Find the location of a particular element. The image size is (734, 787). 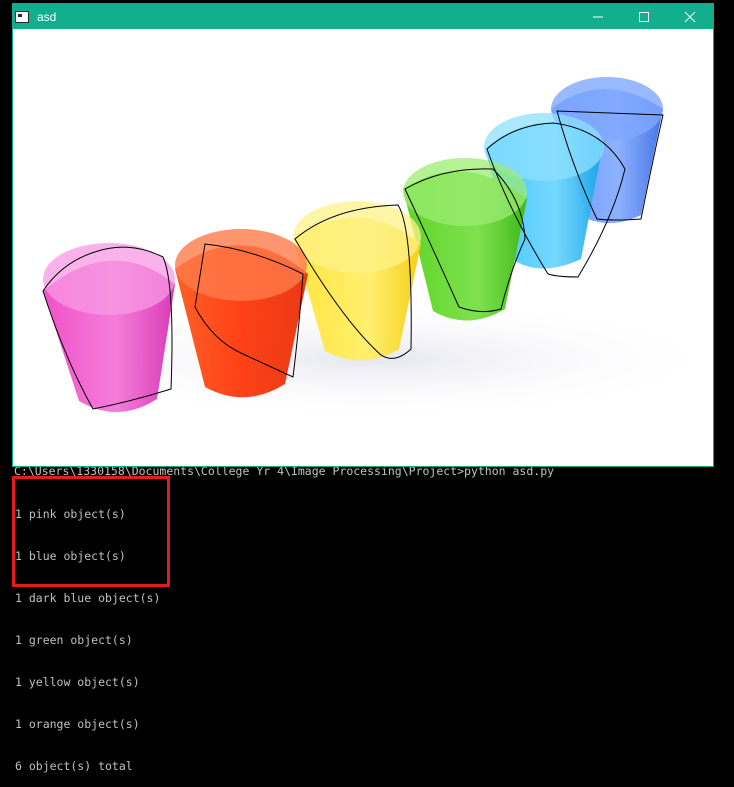

maximize-button is located at coordinates (644, 16).